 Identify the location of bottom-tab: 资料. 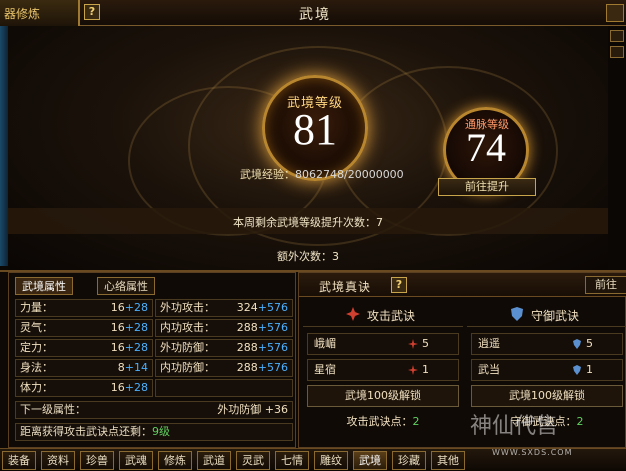
(58, 460).